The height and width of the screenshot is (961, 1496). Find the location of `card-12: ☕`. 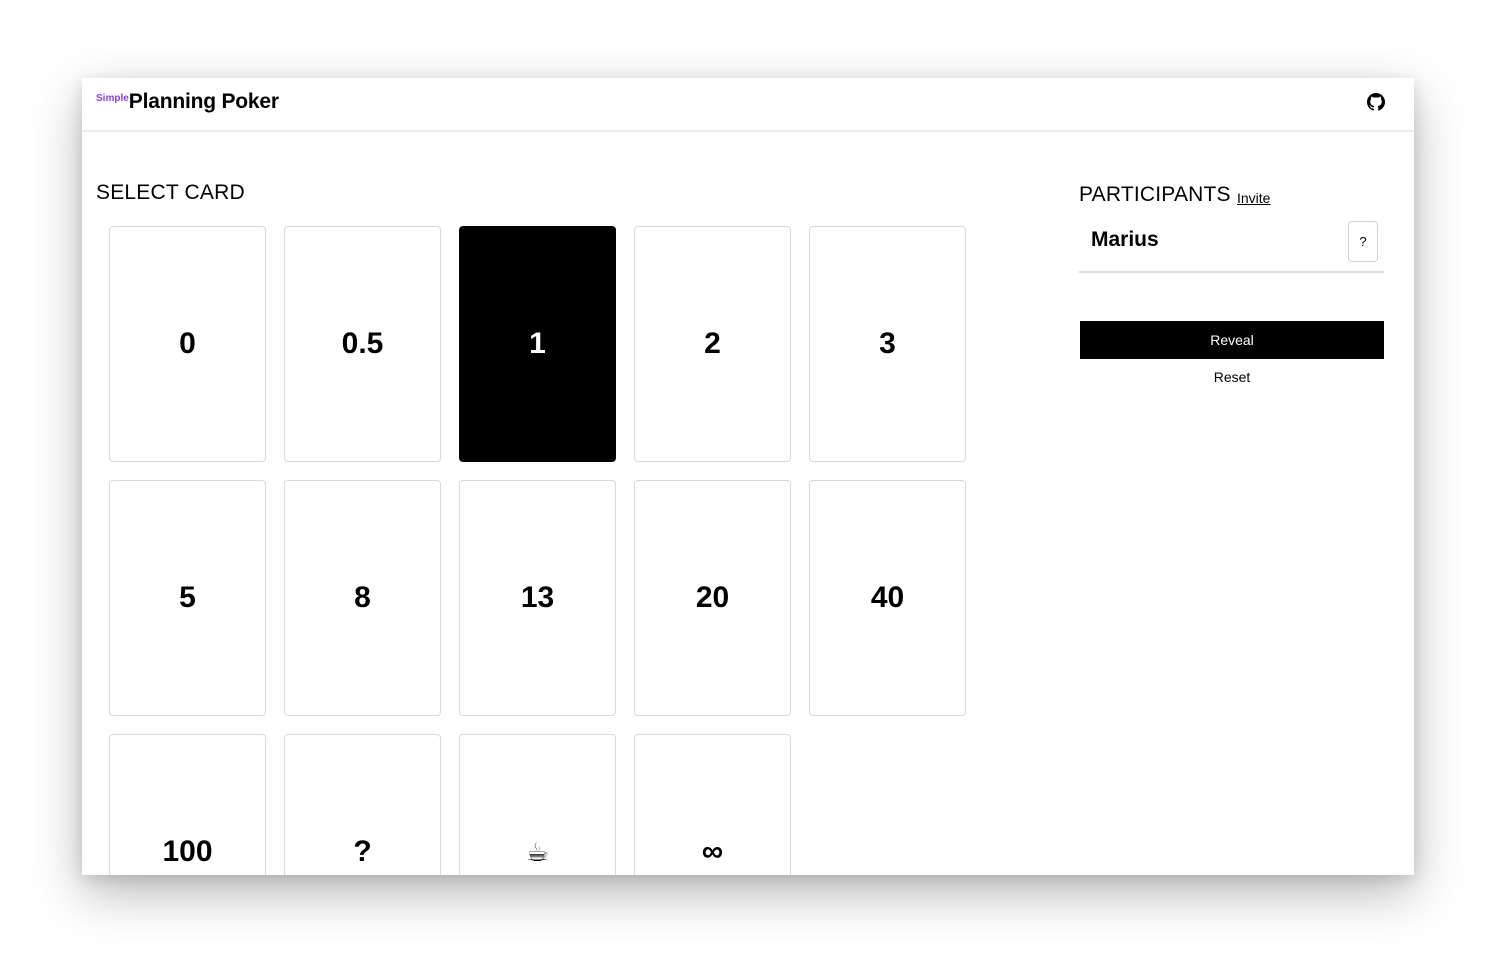

card-12: ☕ is located at coordinates (537, 804).